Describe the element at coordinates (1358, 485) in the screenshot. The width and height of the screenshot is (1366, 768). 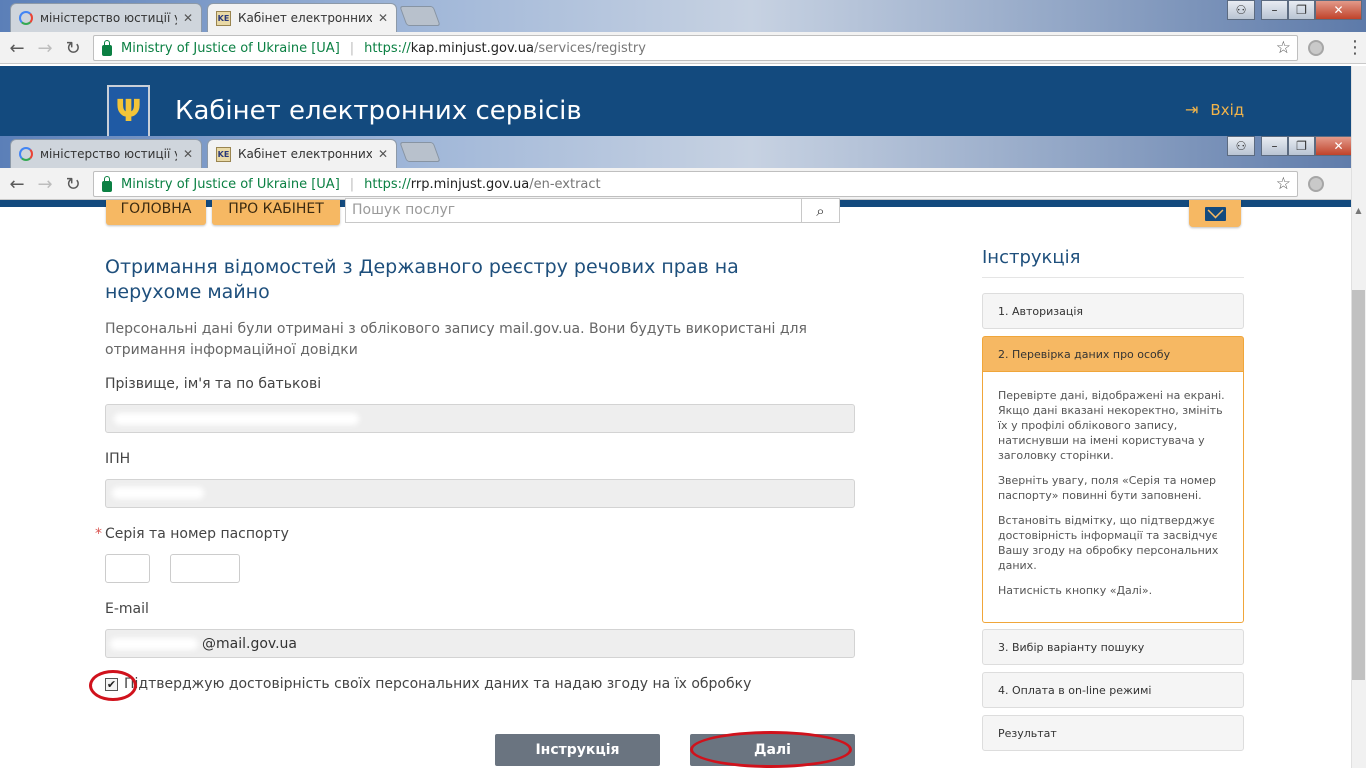
I see `scrollbar-thumb` at that location.